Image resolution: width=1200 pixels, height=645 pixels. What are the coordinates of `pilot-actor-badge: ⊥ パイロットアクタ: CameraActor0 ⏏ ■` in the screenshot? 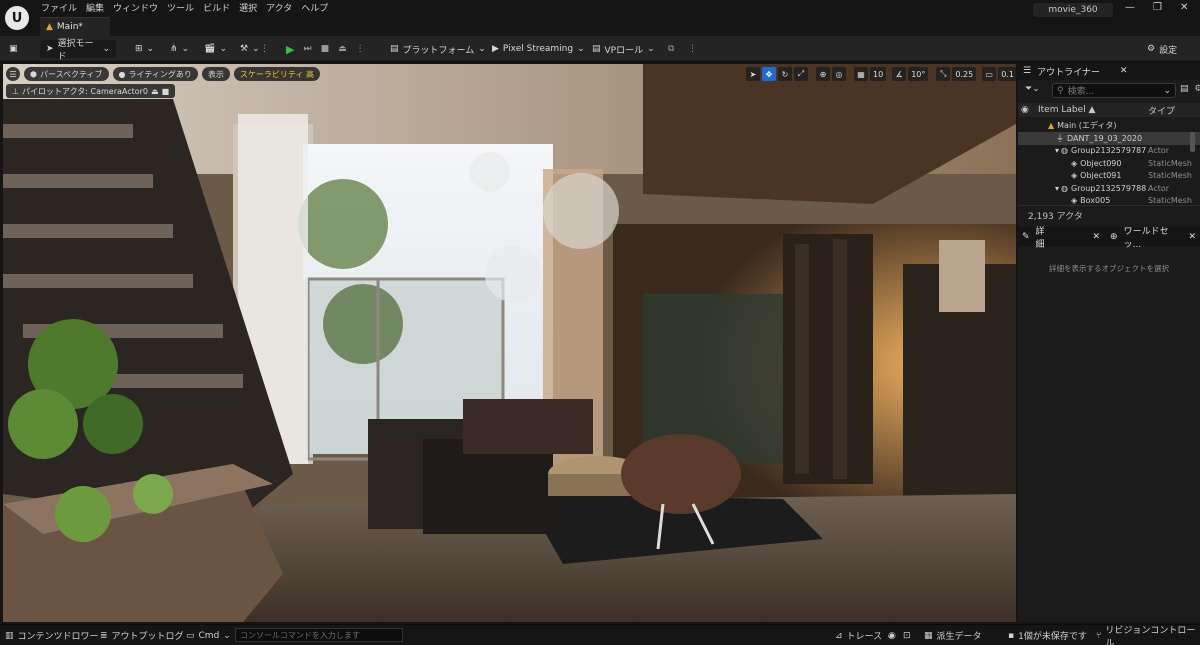 It's located at (91, 91).